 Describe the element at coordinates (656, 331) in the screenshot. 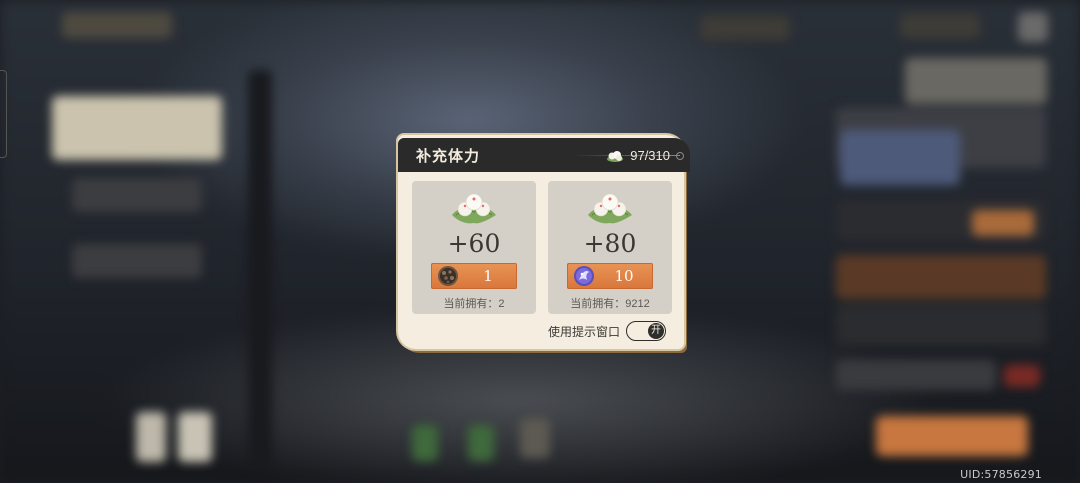

I see `toggle-knob: 开` at that location.